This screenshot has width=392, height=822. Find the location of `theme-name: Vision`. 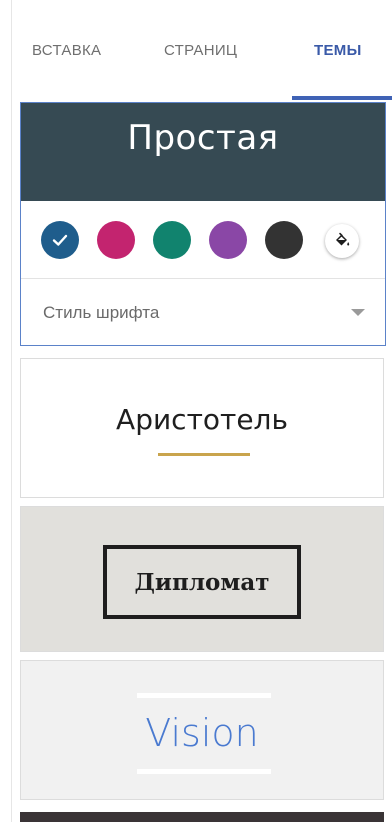

theme-name: Vision is located at coordinates (202, 733).